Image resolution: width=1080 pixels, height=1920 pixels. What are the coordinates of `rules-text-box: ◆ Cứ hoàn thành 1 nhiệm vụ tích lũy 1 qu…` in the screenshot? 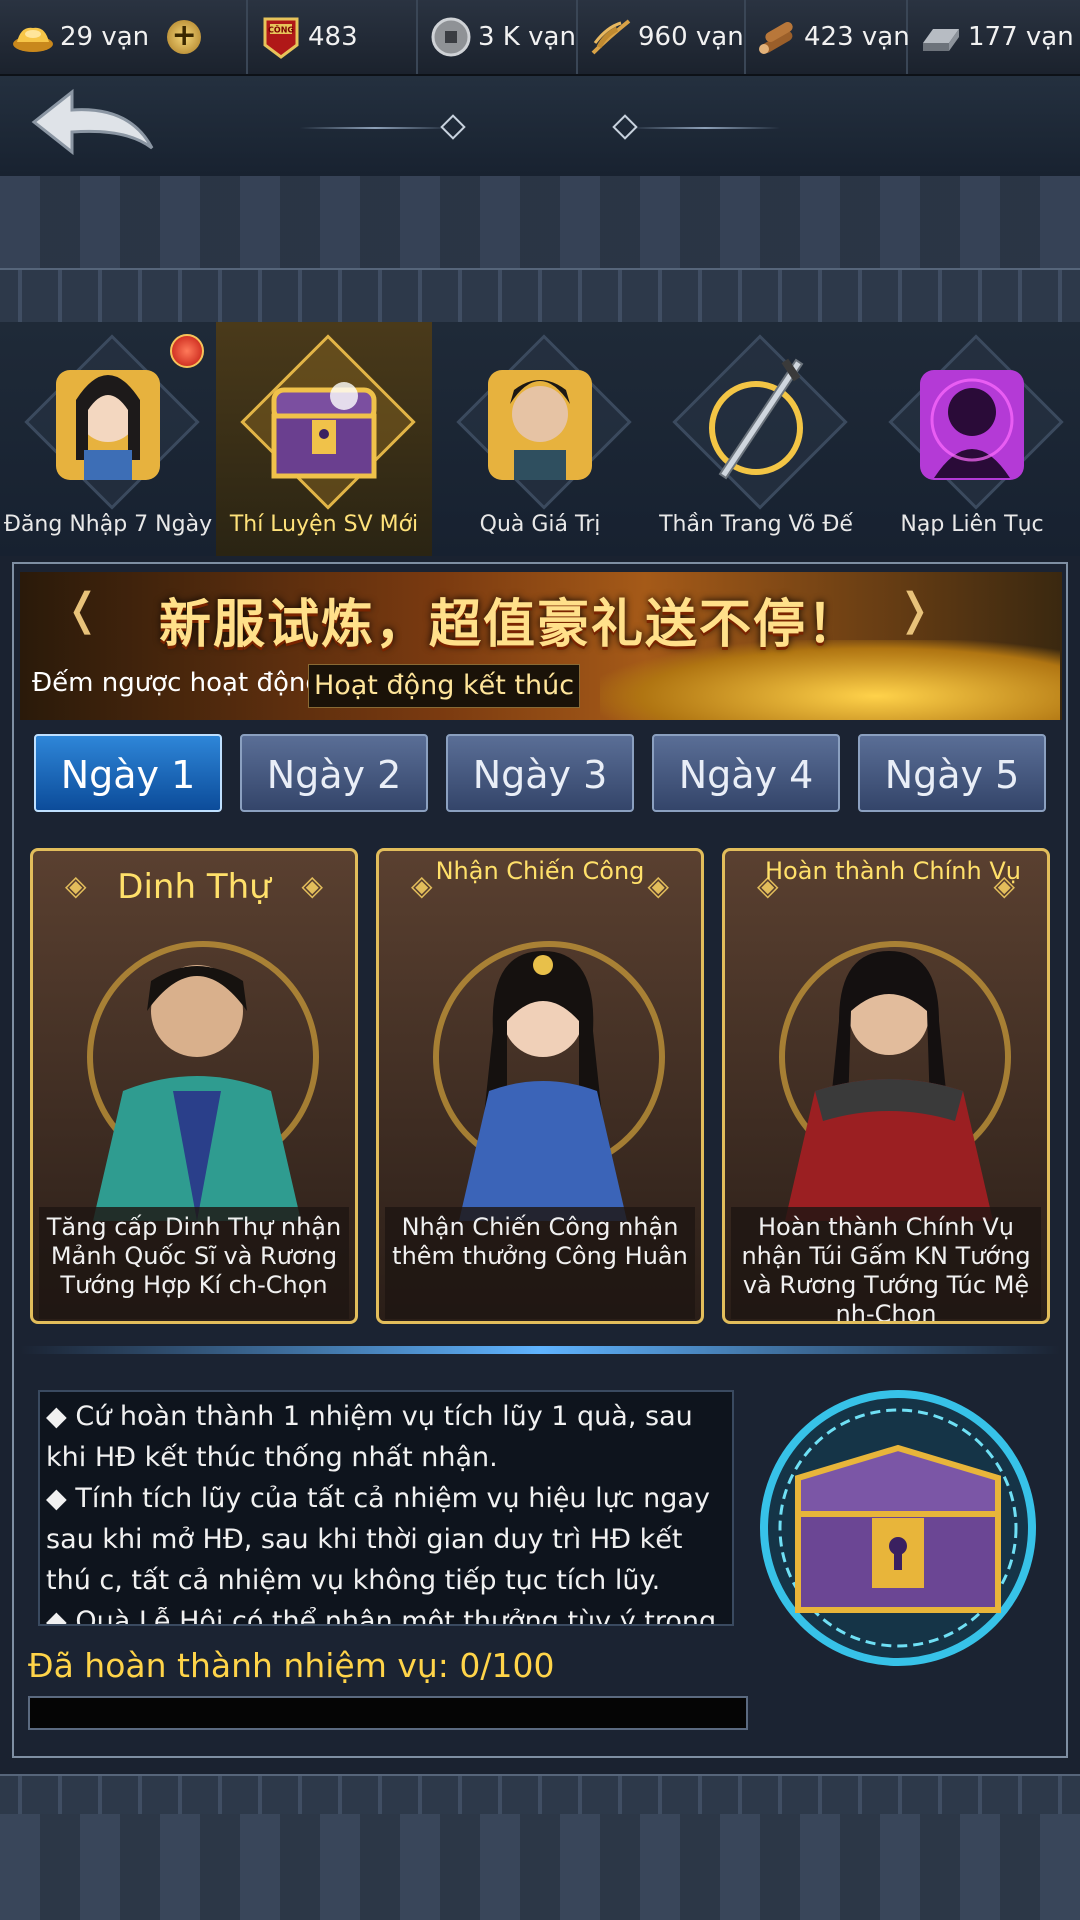 It's located at (386, 1508).